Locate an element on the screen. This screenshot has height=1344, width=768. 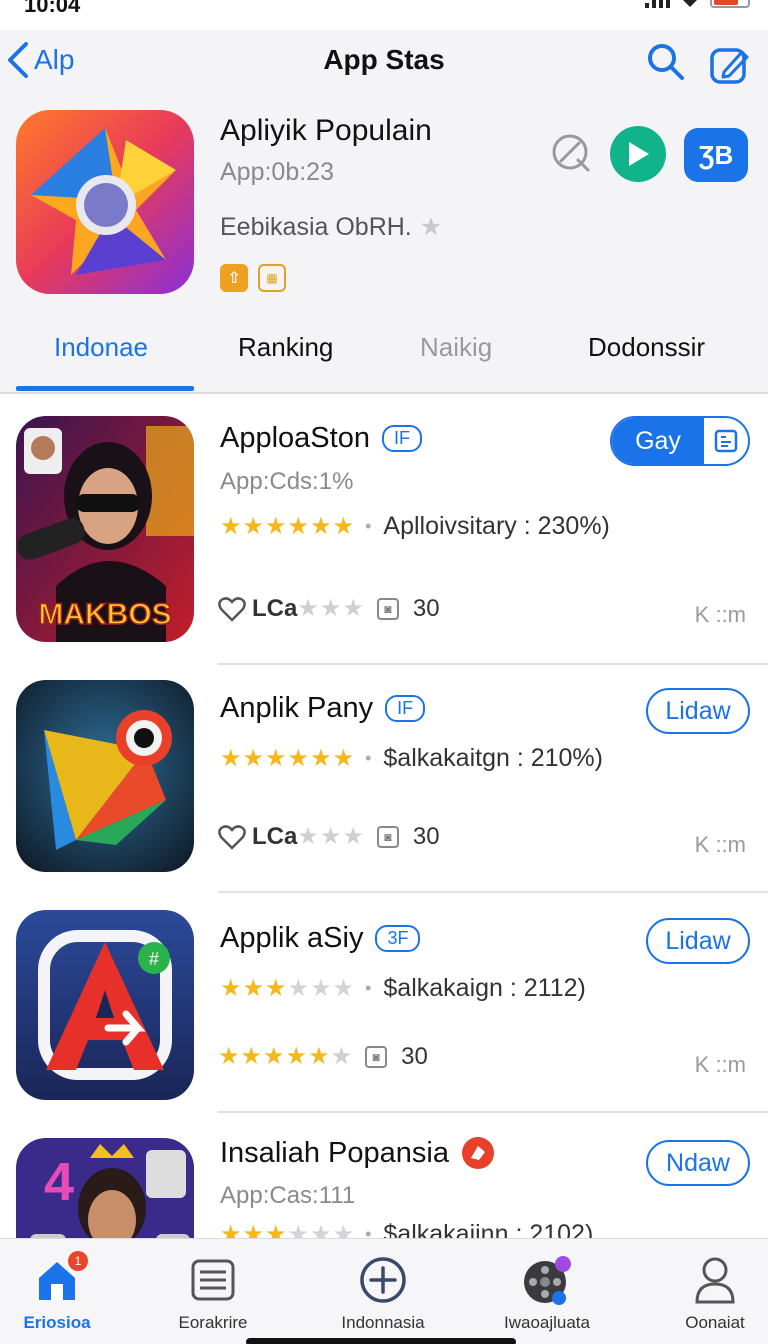
category-tabs: Indonae Ranking Naikig Dodonssir is located at coordinates (384, 355).